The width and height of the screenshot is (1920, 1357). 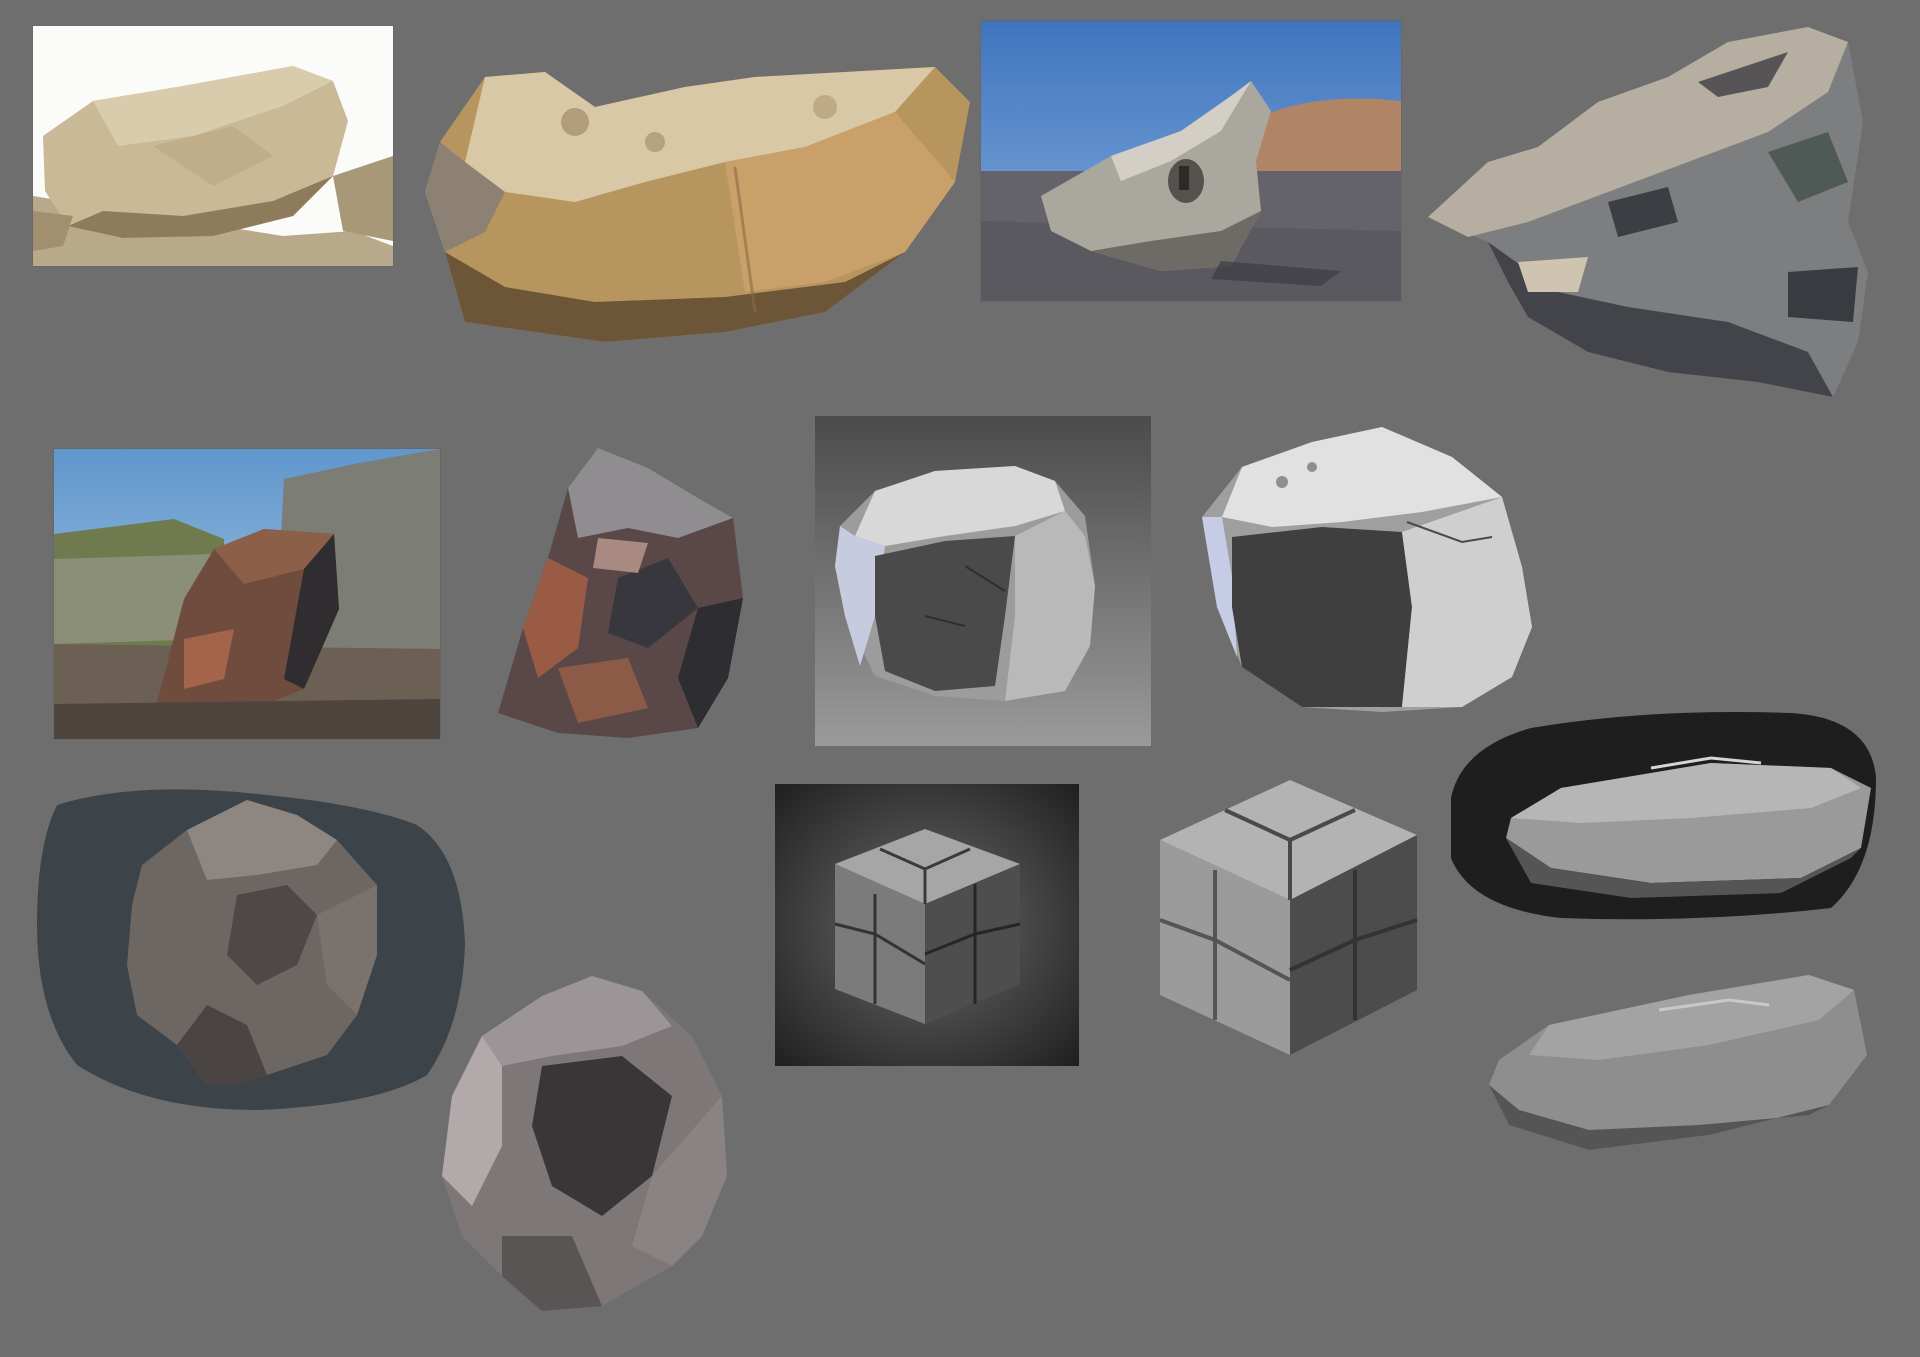 I want to click on faceted-rock-render, so click(x=251, y=947).